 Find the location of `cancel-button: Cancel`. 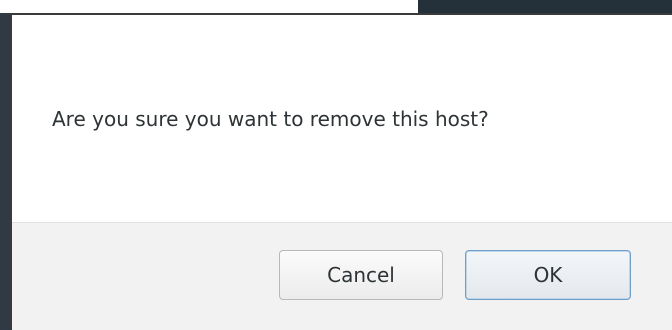

cancel-button: Cancel is located at coordinates (361, 275).